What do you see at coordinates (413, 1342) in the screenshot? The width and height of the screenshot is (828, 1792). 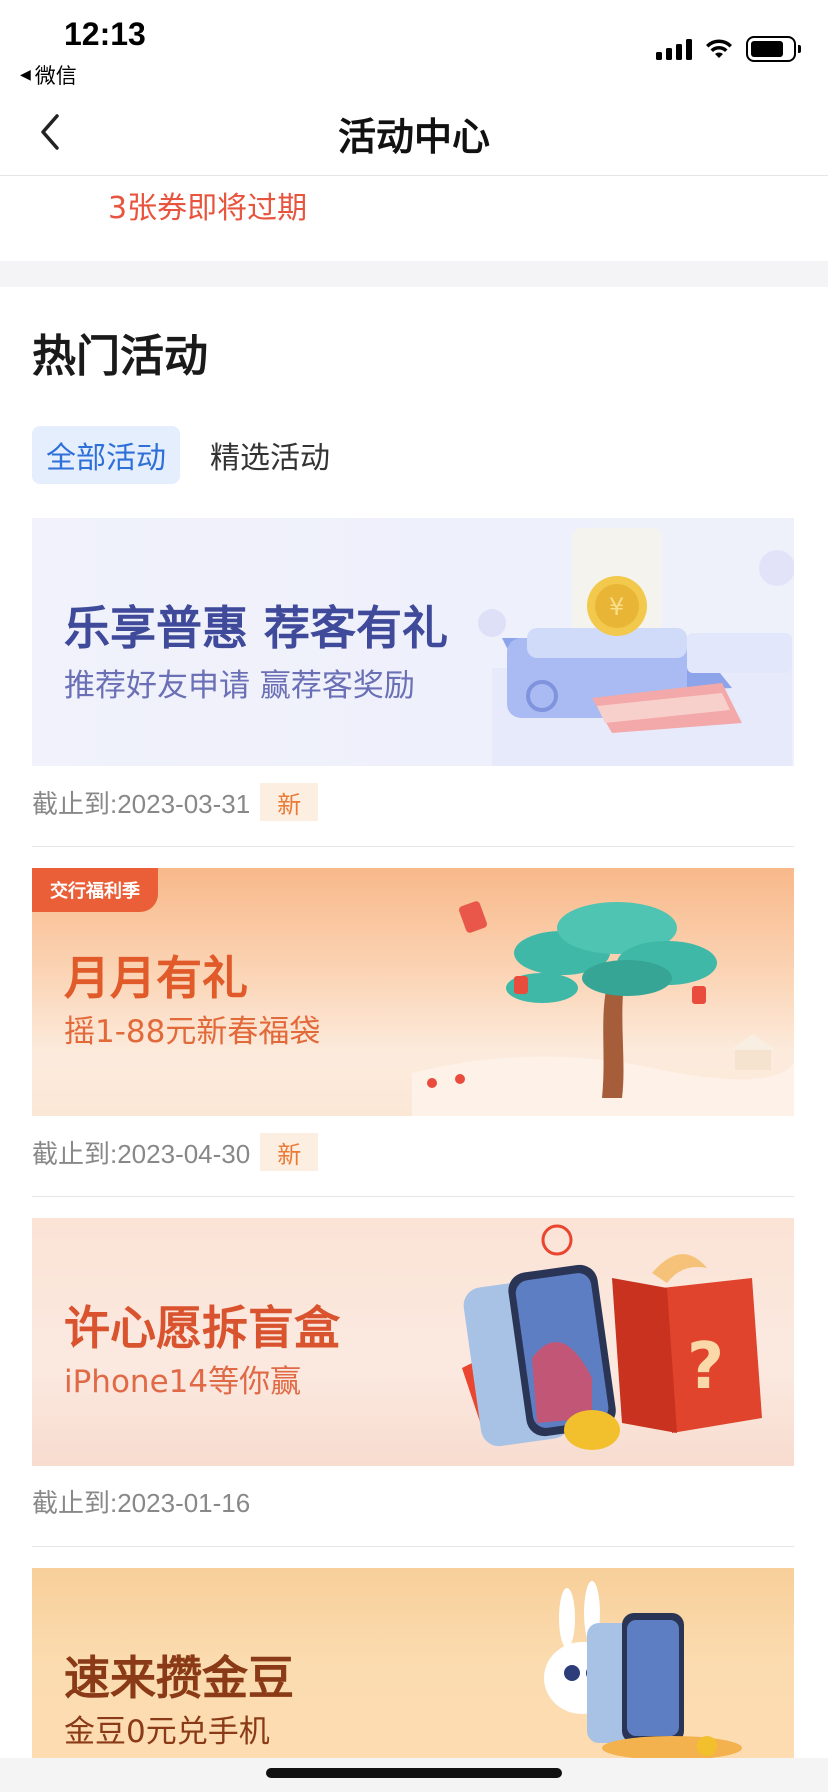 I see `activity-banner: 许心愿拆盲盒 iPhone14等你赢 ?` at bounding box center [413, 1342].